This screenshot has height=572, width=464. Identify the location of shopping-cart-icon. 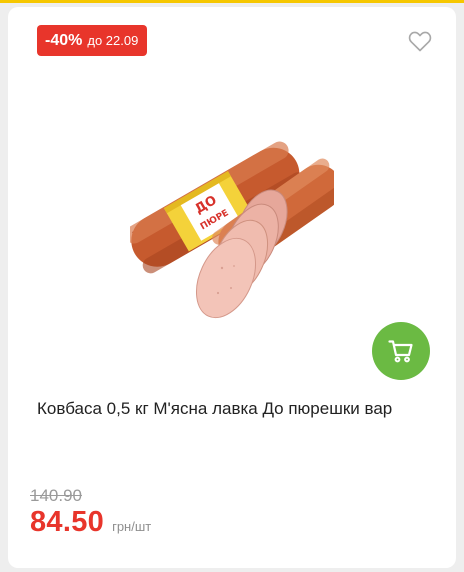
(400, 351).